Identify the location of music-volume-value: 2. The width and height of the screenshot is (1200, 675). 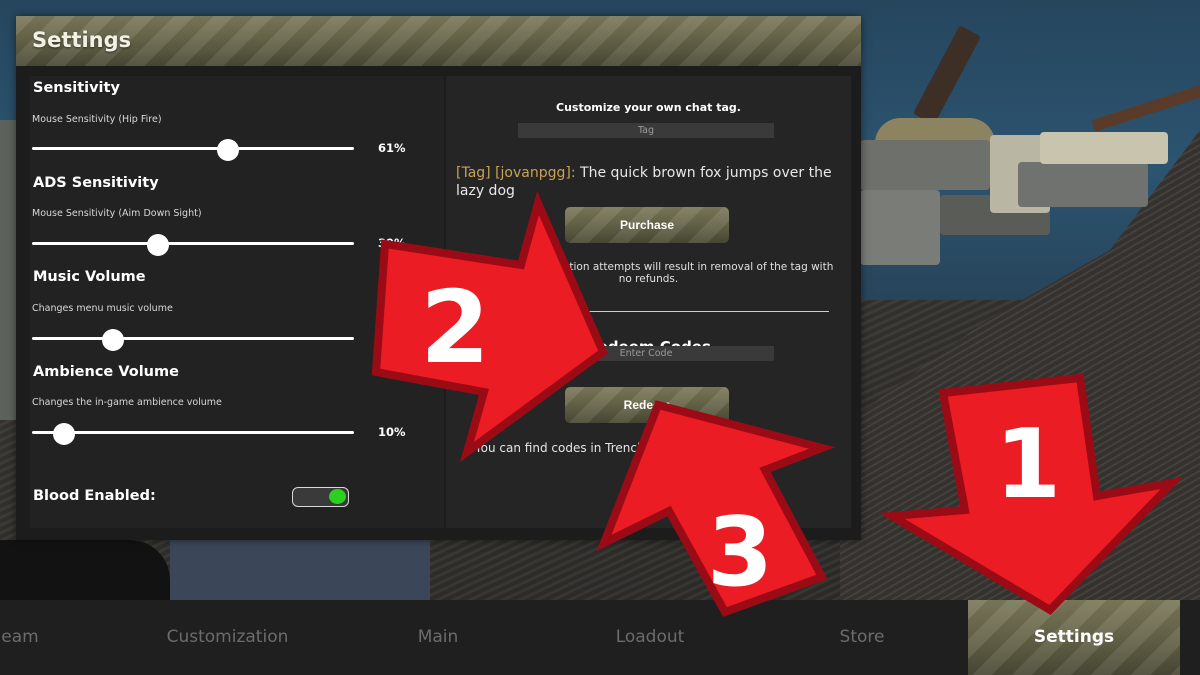
(382, 338).